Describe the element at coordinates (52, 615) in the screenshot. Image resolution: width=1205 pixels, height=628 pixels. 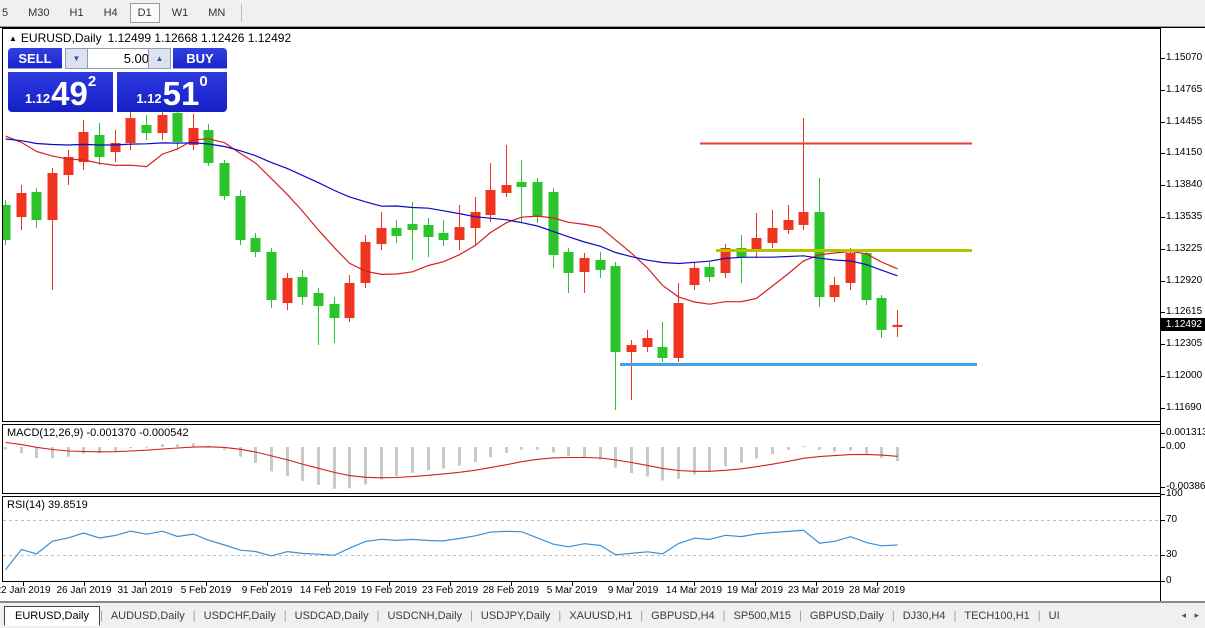
I see `chart-tab-EURUSD-Daily: EURUSD,Daily` at that location.